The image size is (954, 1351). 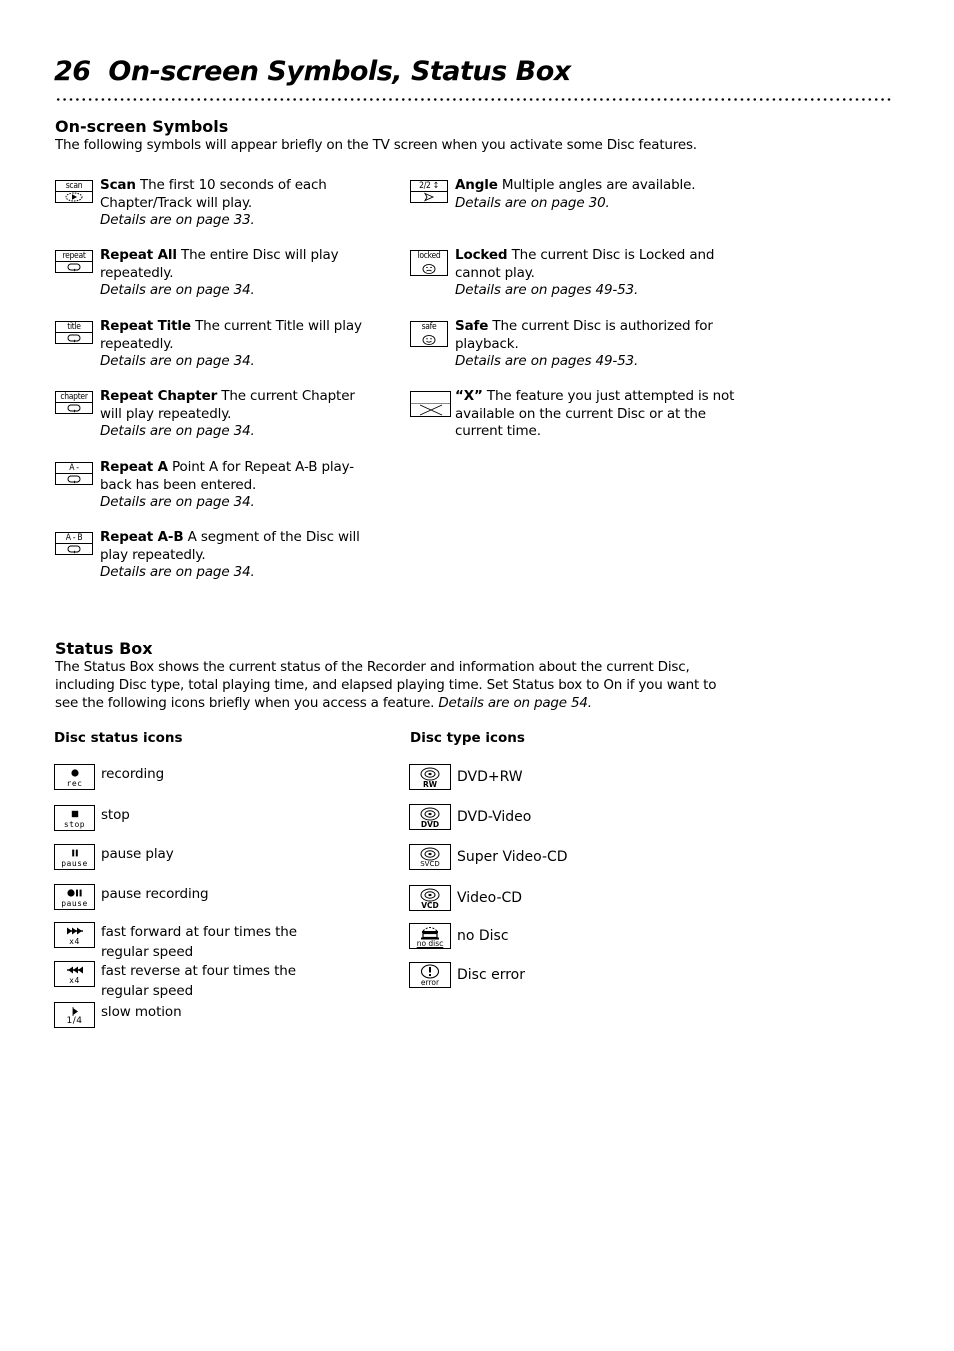 I want to click on symbol-name: Repeat A-B, so click(x=142, y=537).